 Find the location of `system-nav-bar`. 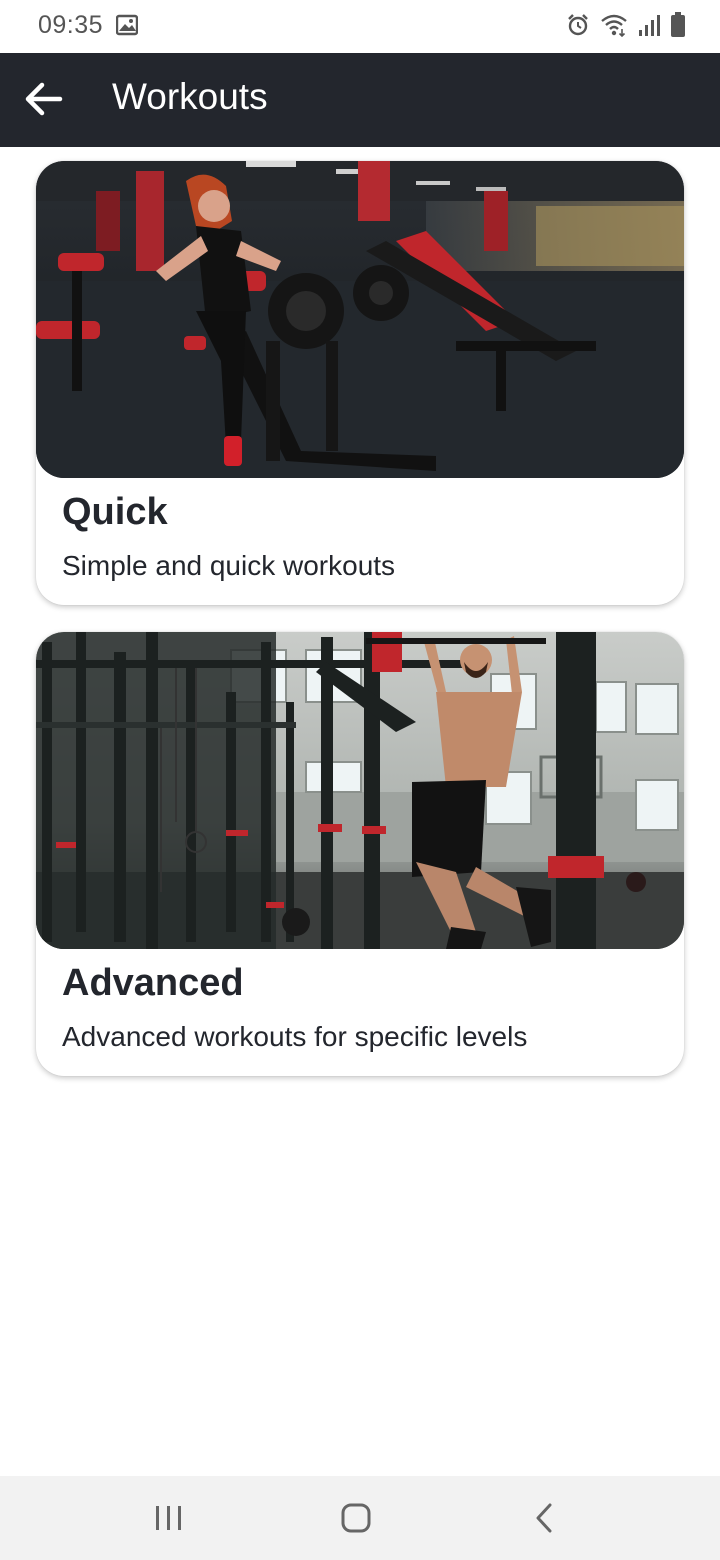

system-nav-bar is located at coordinates (360, 1518).